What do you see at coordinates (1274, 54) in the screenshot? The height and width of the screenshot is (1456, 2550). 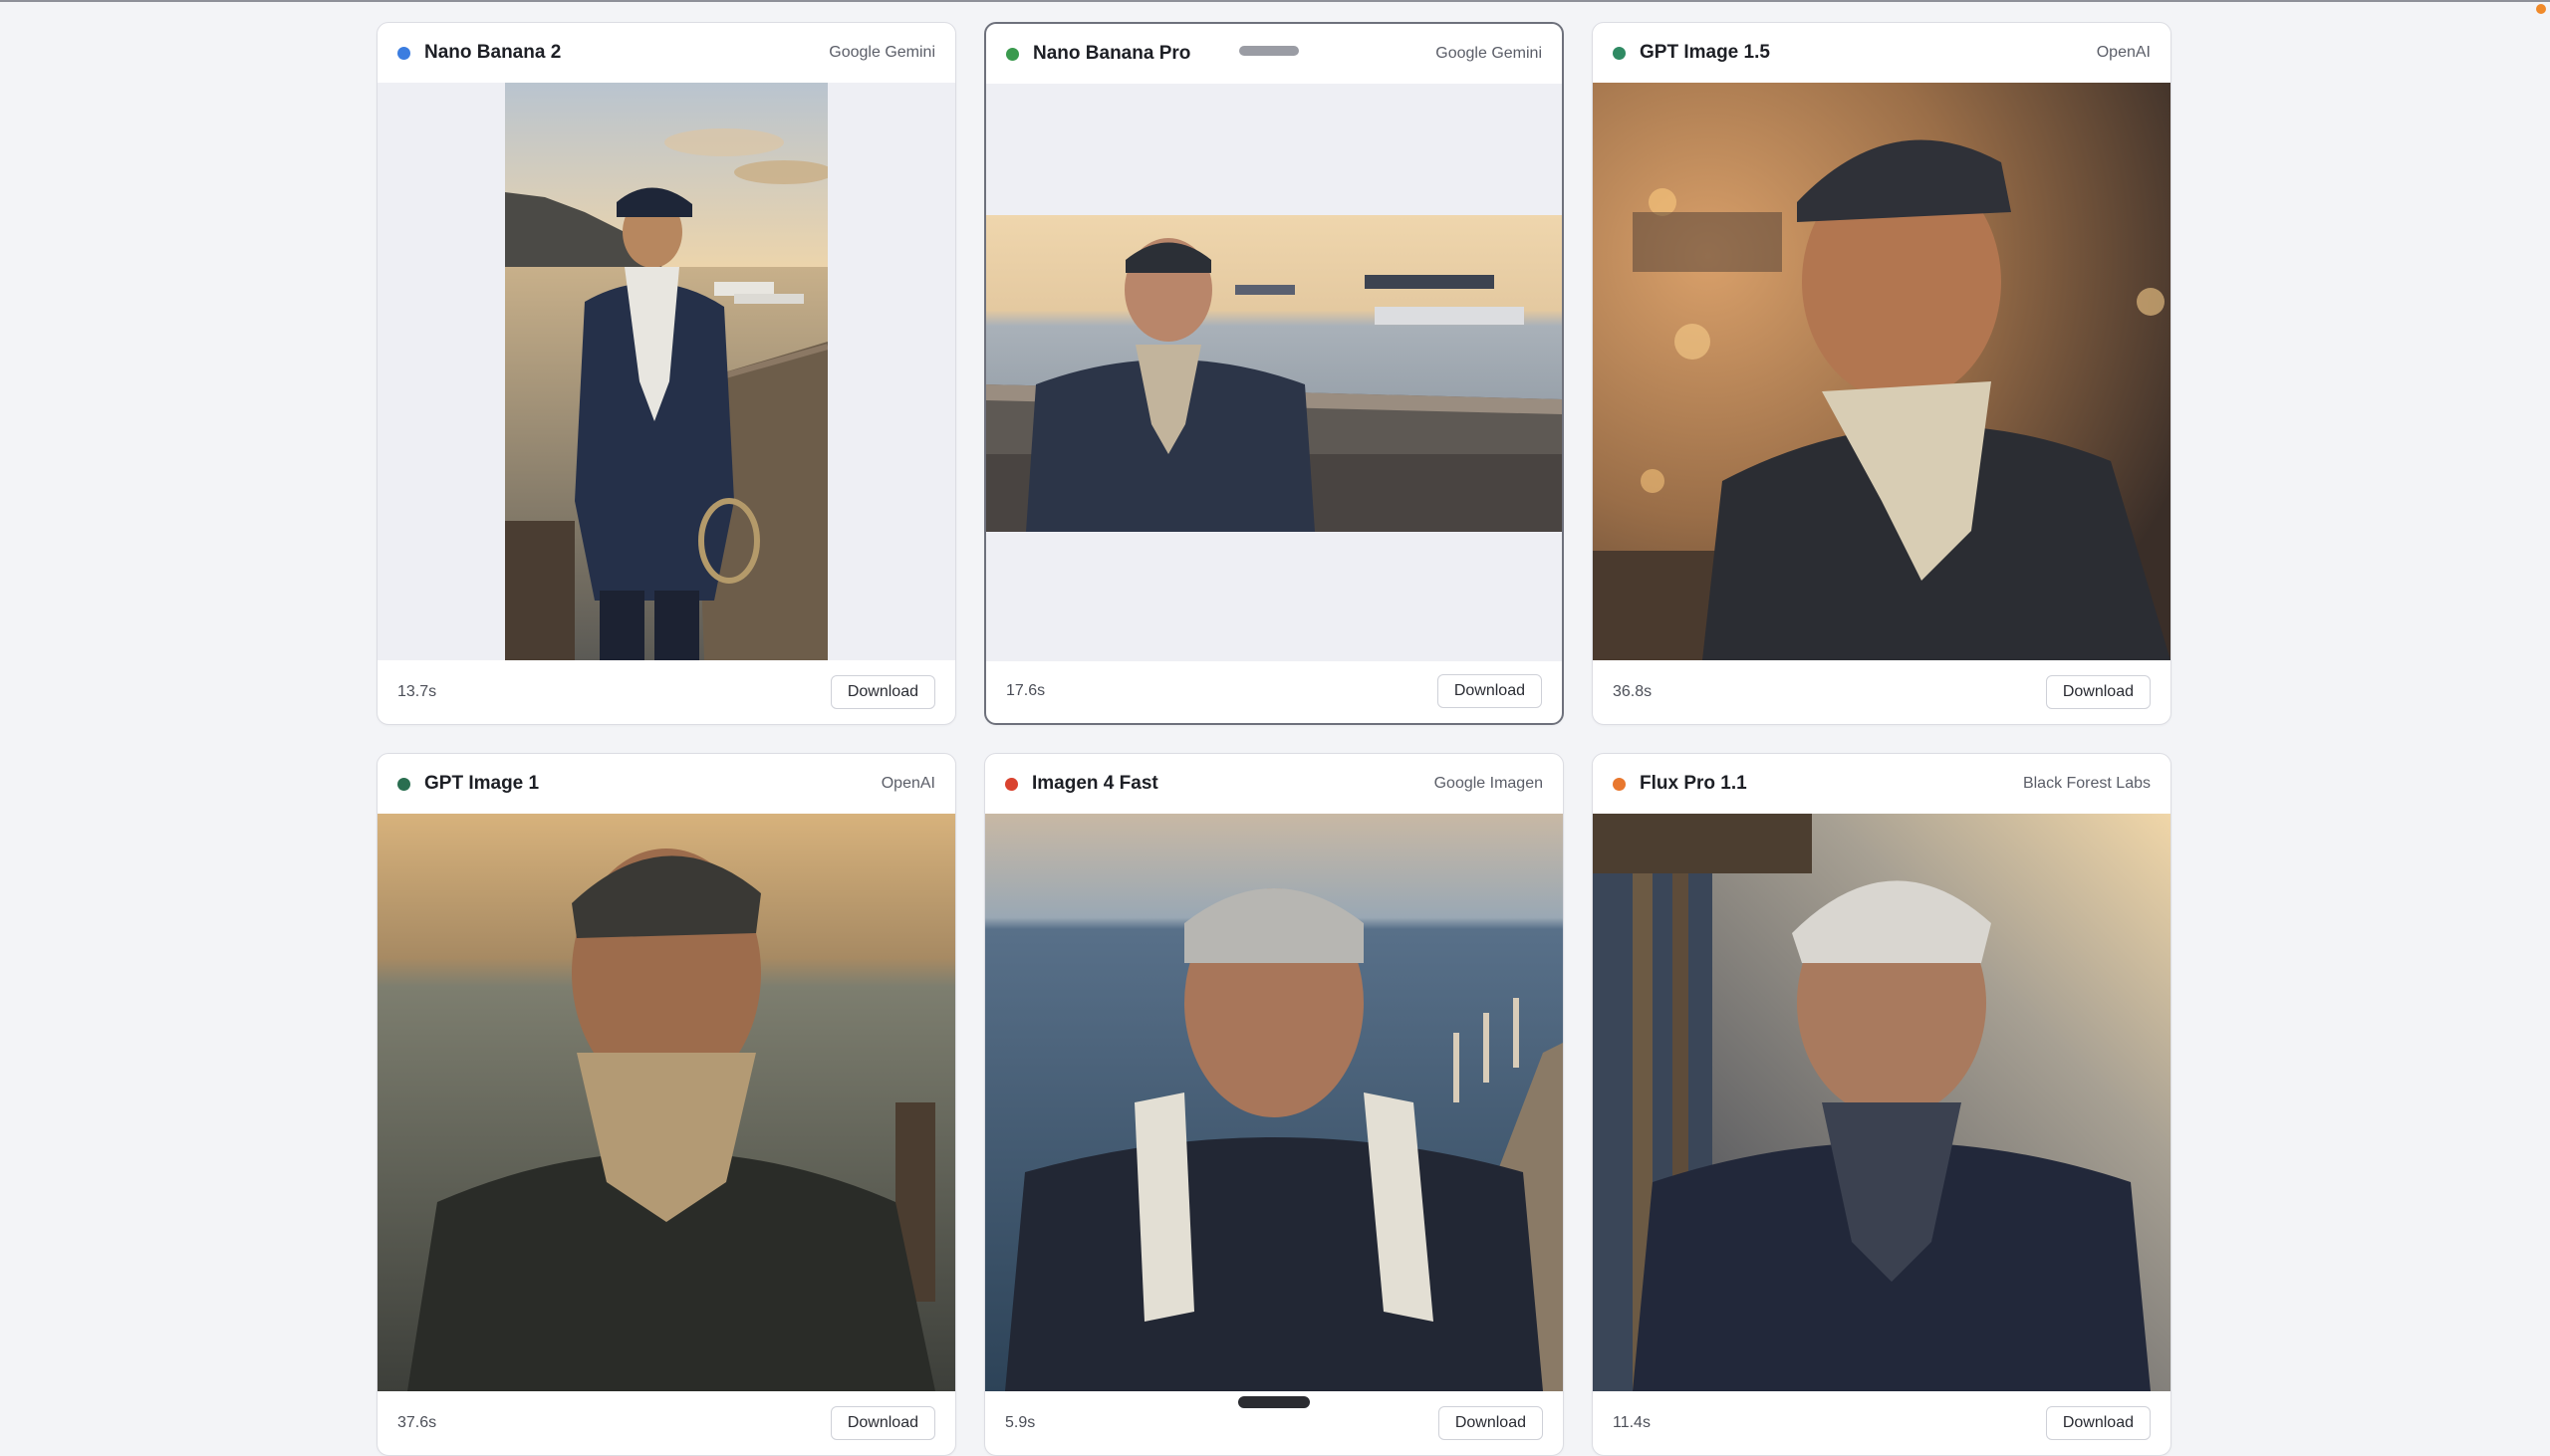 I see `card-header: Nano Banana Pro Google Gemini` at bounding box center [1274, 54].